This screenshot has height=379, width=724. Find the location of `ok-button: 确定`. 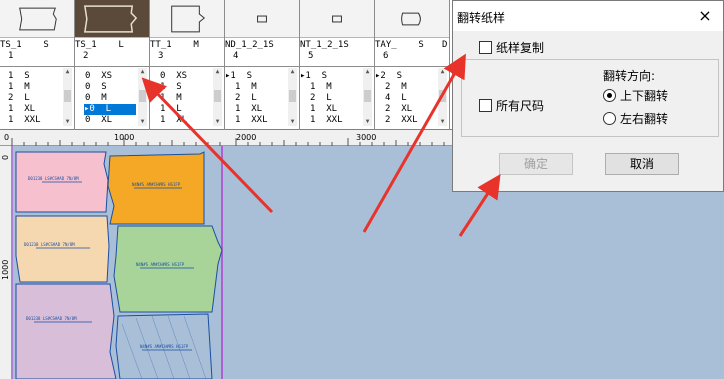

ok-button: 确定 is located at coordinates (536, 164).